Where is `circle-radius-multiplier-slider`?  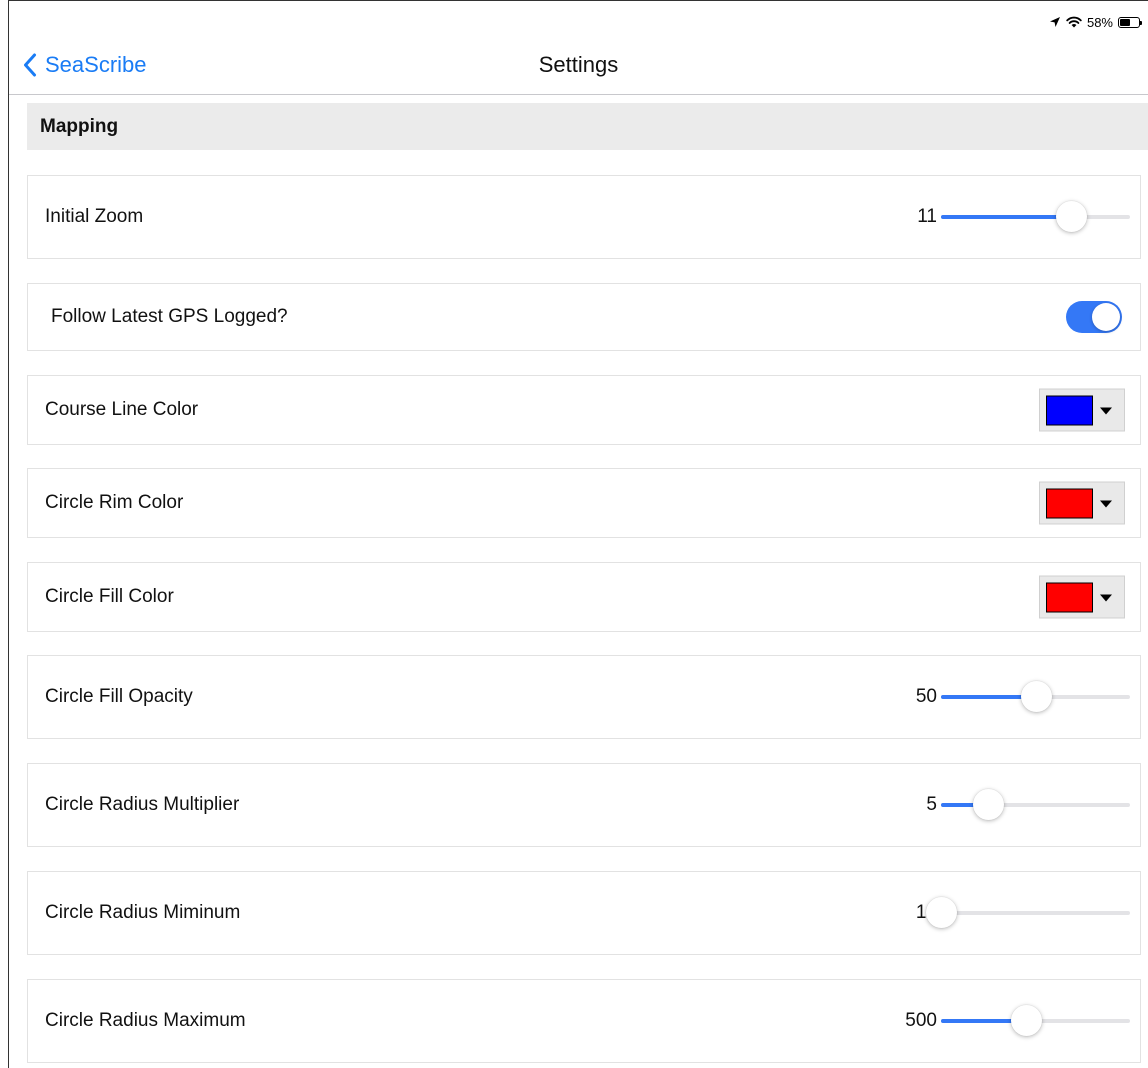 circle-radius-multiplier-slider is located at coordinates (1035, 804).